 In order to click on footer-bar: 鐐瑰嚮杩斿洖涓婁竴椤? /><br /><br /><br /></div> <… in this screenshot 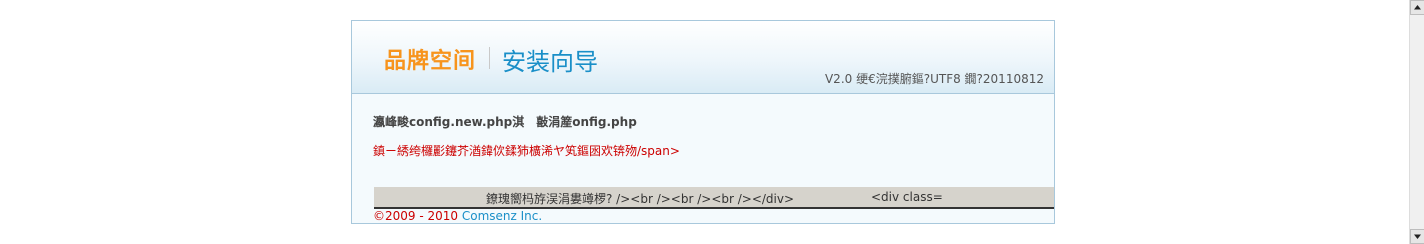, I will do `click(714, 198)`.